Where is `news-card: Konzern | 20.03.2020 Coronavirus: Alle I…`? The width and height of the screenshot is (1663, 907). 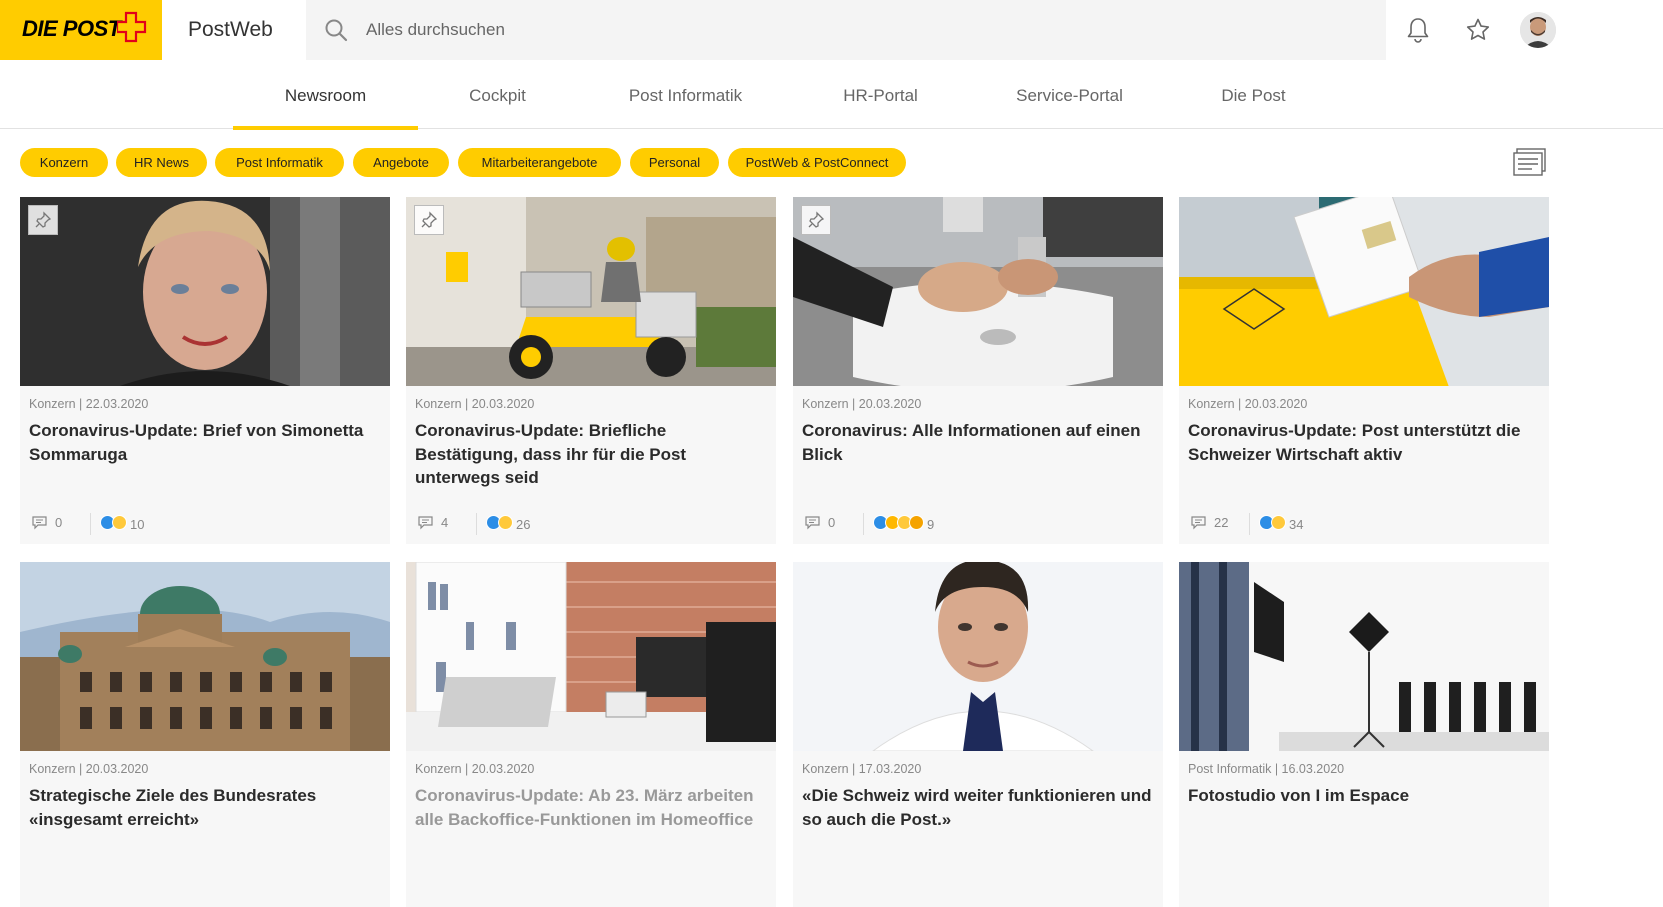 news-card: Konzern | 20.03.2020 Coronavirus: Alle I… is located at coordinates (978, 370).